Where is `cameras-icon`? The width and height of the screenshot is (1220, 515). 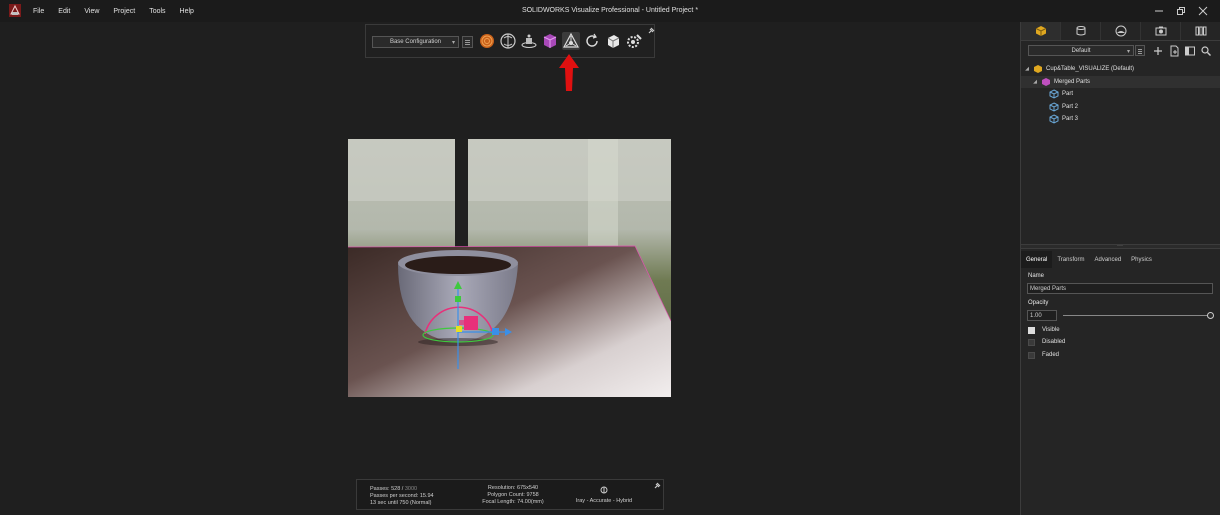 cameras-icon is located at coordinates (1080, 31).